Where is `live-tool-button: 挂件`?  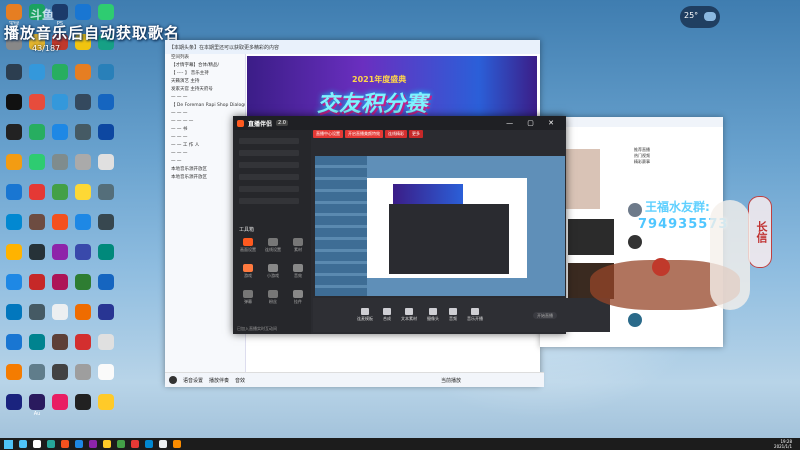 live-tool-button: 挂件 is located at coordinates (298, 299).